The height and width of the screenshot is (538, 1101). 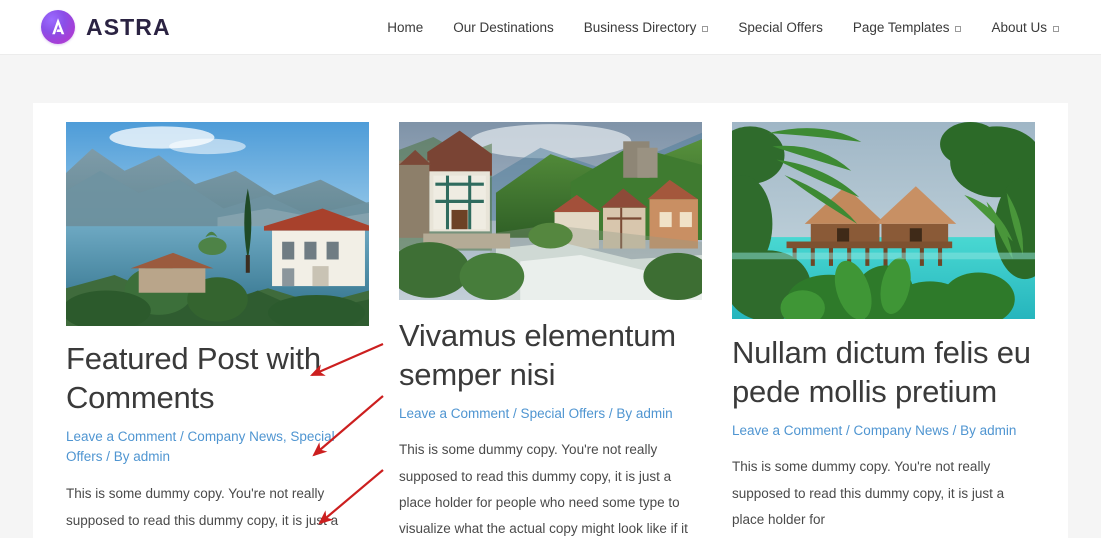 What do you see at coordinates (217, 379) in the screenshot?
I see `post-title: Featured Post with Comments` at bounding box center [217, 379].